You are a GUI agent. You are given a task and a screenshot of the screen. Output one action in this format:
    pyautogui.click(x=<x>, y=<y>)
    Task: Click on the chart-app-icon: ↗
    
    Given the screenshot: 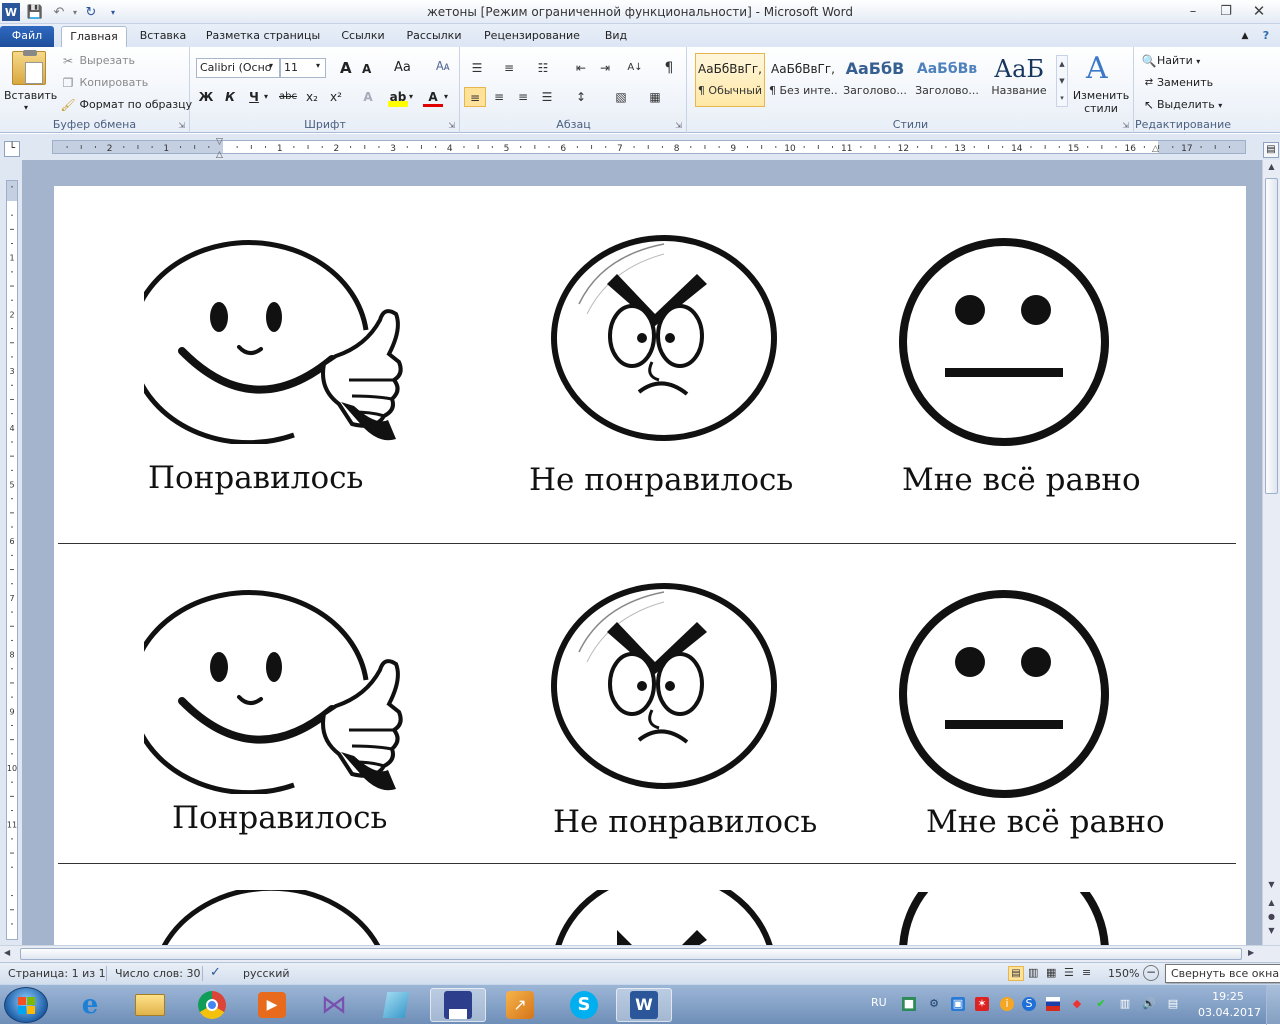 What is the action you would take?
    pyautogui.click(x=520, y=1005)
    